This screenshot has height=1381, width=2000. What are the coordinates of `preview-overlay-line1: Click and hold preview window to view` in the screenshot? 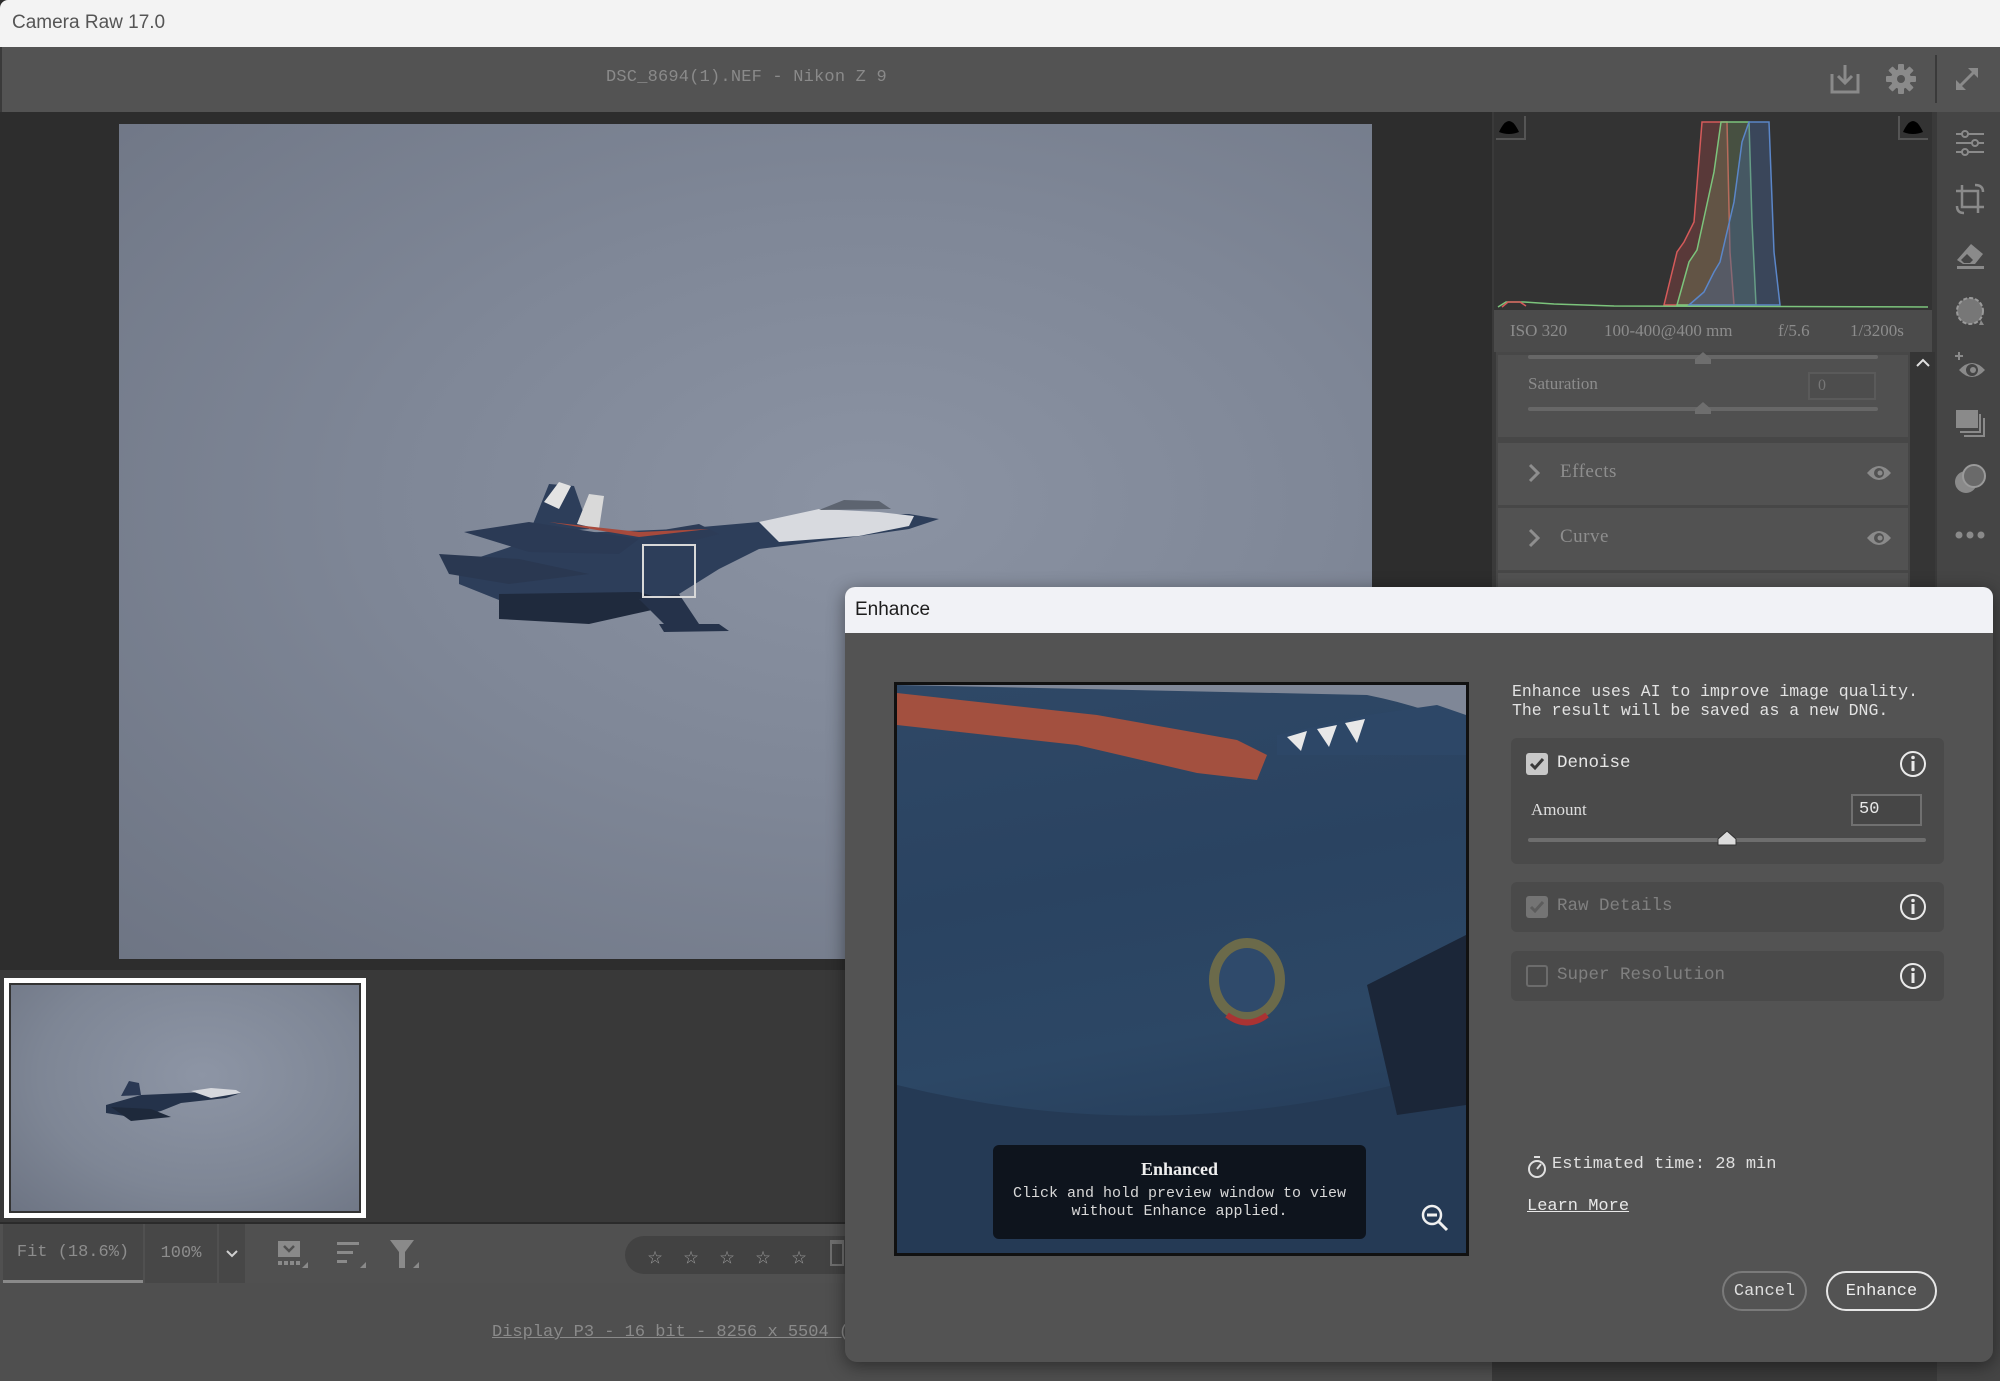 It's located at (1179, 1193).